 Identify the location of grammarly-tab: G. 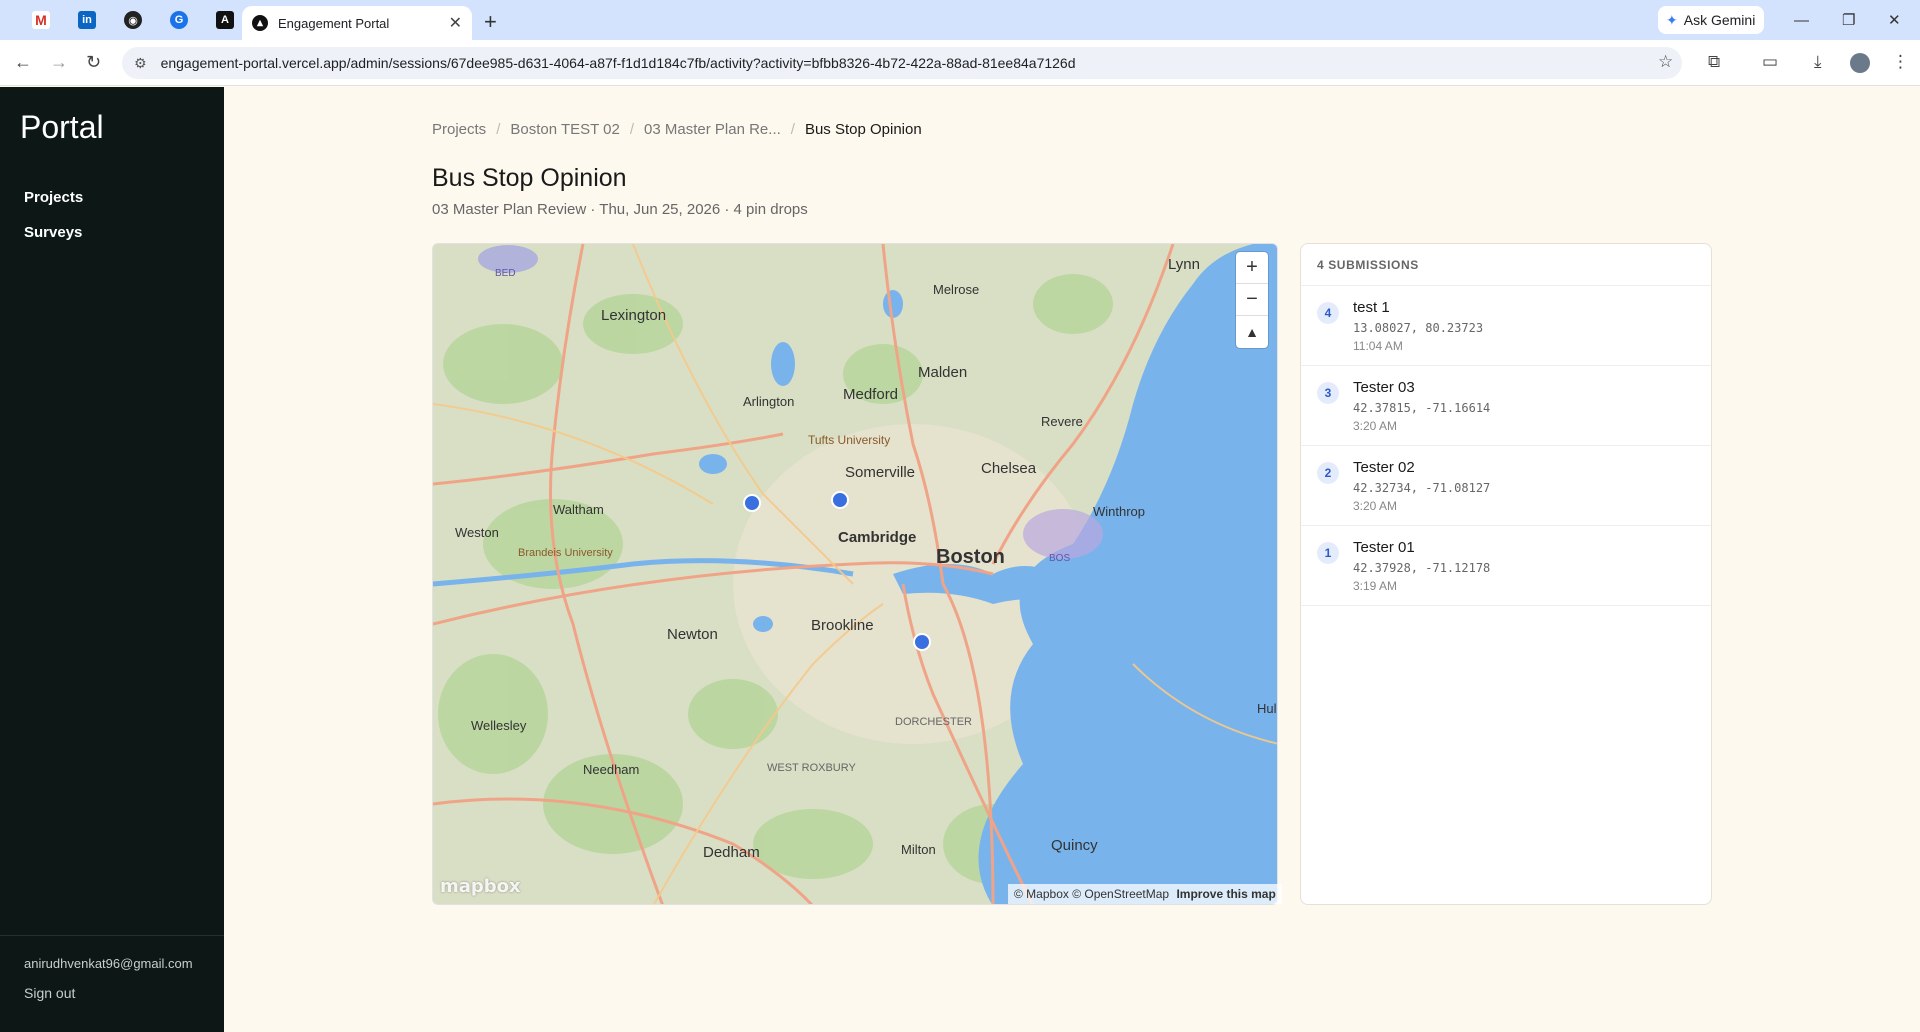
(179, 20).